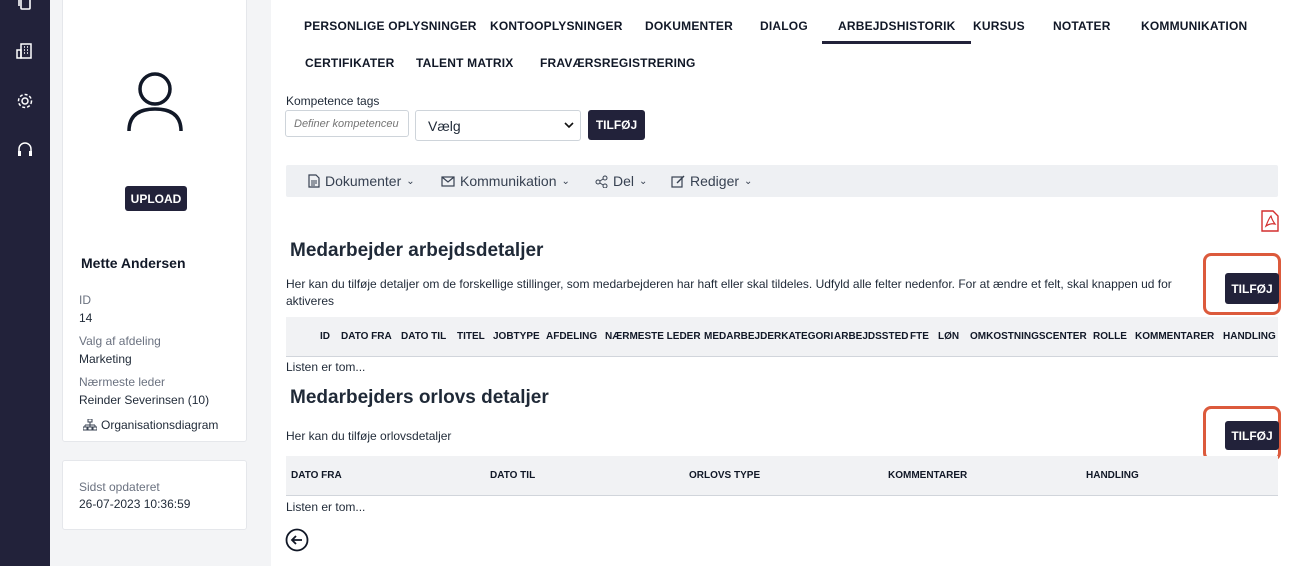 This screenshot has height=566, width=1294. I want to click on col-role: ROLLE, so click(1110, 336).